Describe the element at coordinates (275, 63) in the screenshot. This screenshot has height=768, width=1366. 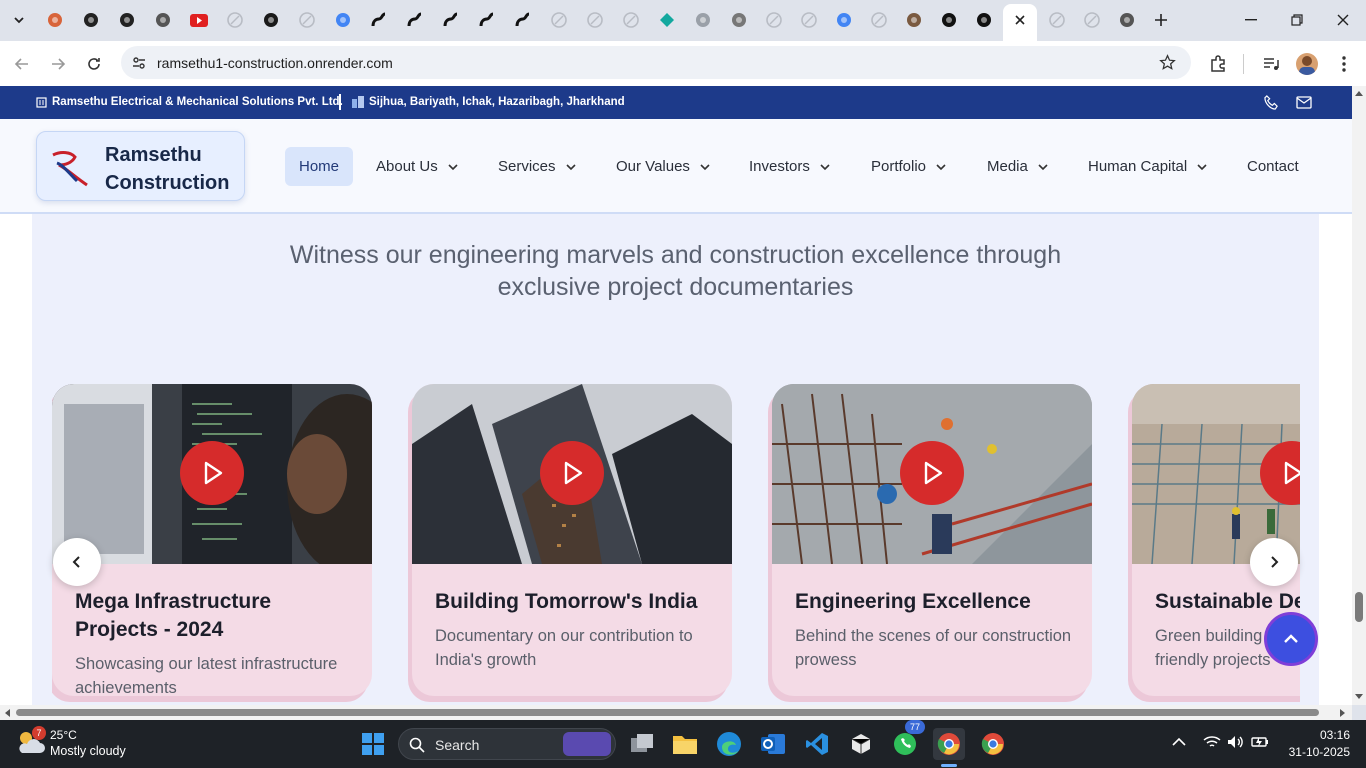
I see `url-text: ramsethu1-construction.onrender.com` at that location.